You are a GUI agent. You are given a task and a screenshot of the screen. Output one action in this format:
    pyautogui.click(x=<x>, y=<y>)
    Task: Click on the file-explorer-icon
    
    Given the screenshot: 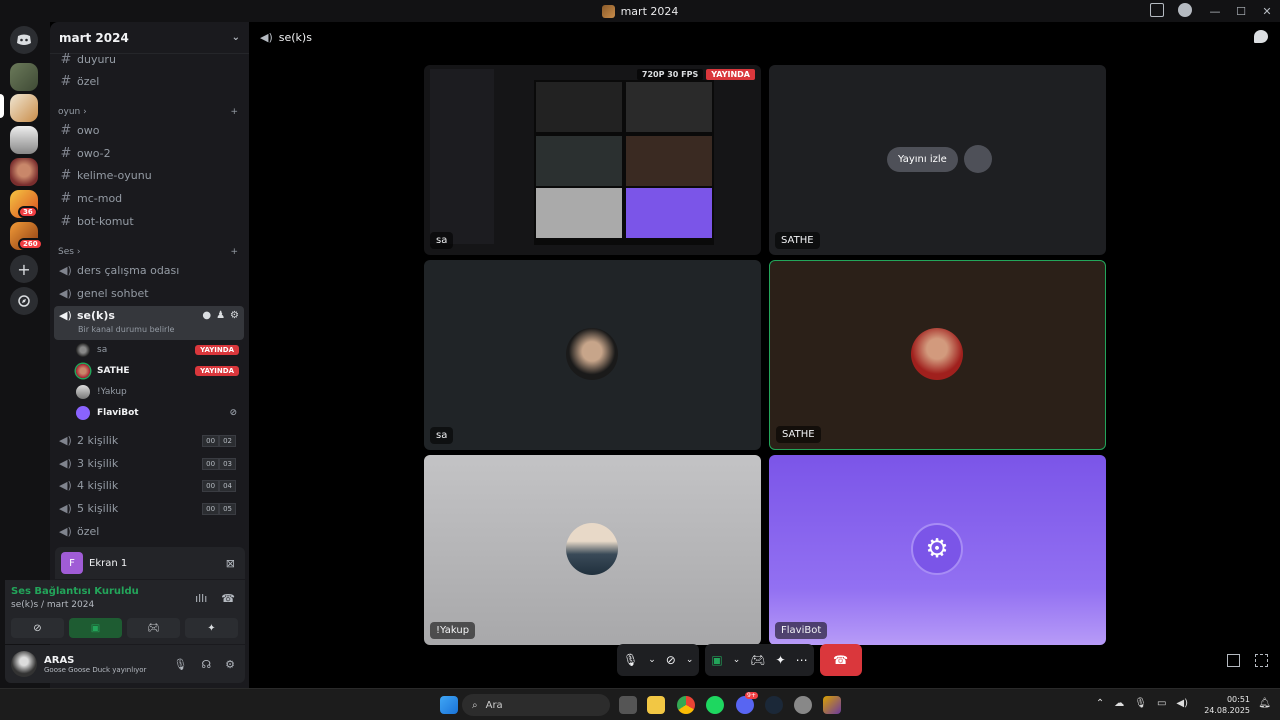 What is the action you would take?
    pyautogui.click(x=656, y=705)
    